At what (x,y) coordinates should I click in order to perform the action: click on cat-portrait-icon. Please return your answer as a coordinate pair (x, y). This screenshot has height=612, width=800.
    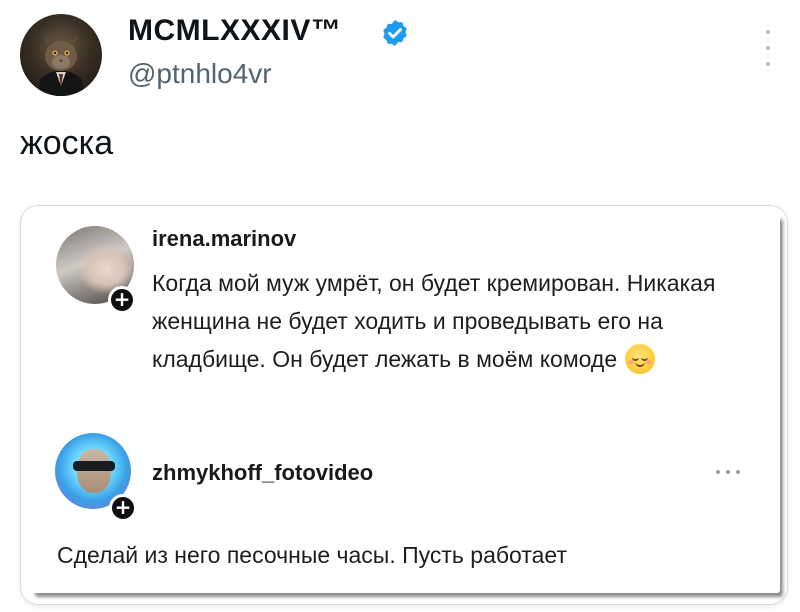
    Looking at the image, I should click on (61, 66).